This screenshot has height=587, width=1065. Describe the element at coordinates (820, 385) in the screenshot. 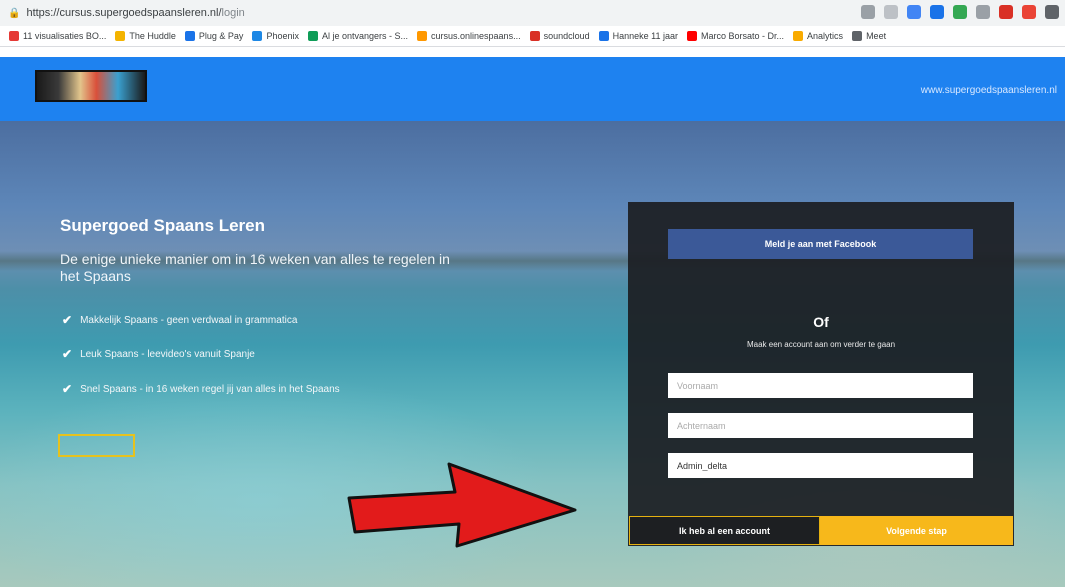

I see `first-name-field` at that location.